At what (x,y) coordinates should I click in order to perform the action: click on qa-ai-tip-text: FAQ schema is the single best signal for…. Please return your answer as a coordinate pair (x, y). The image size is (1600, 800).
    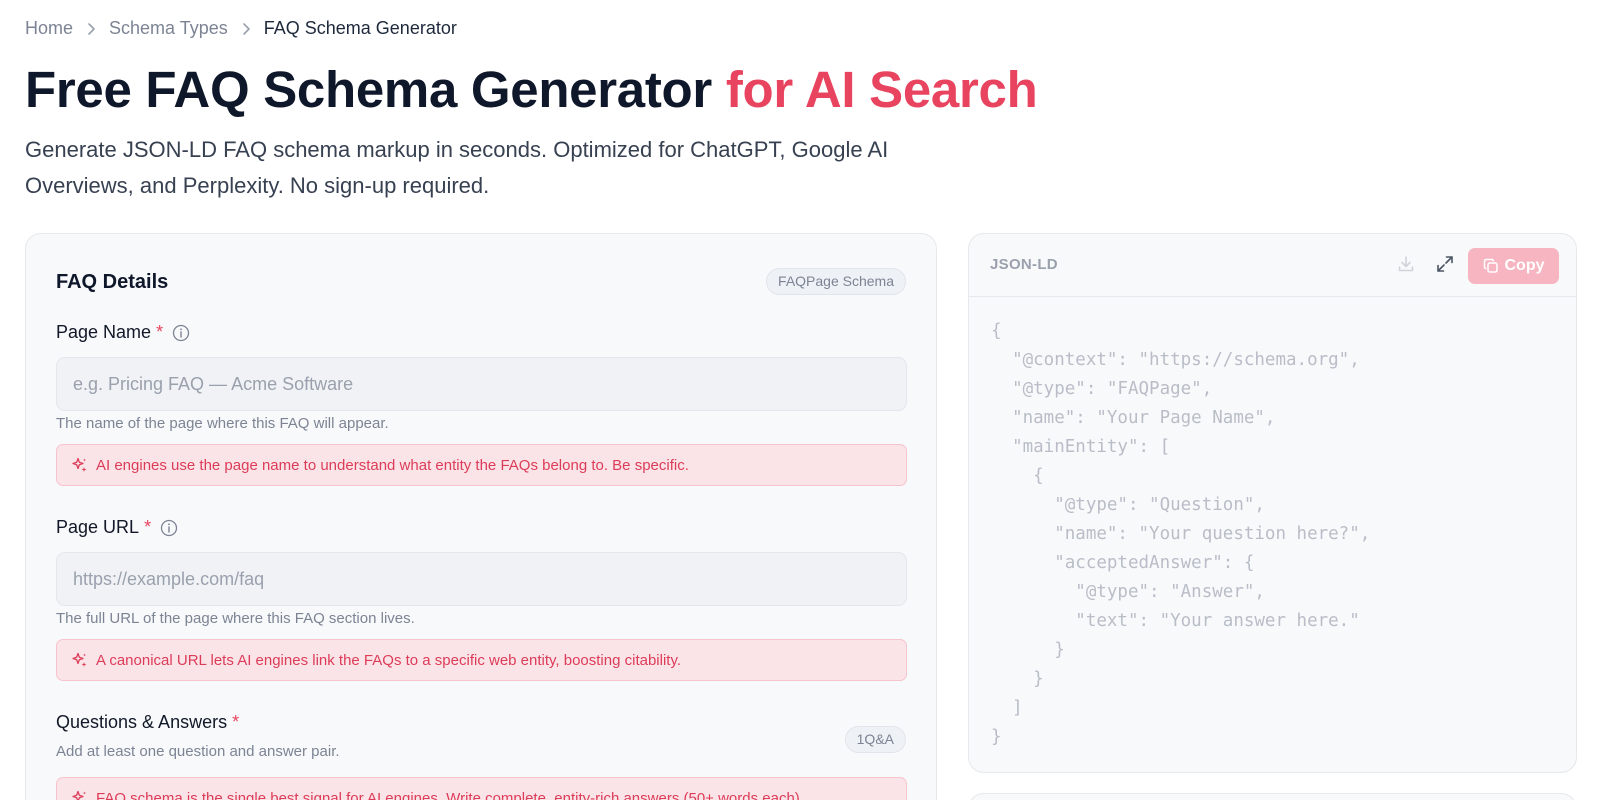
    Looking at the image, I should click on (450, 794).